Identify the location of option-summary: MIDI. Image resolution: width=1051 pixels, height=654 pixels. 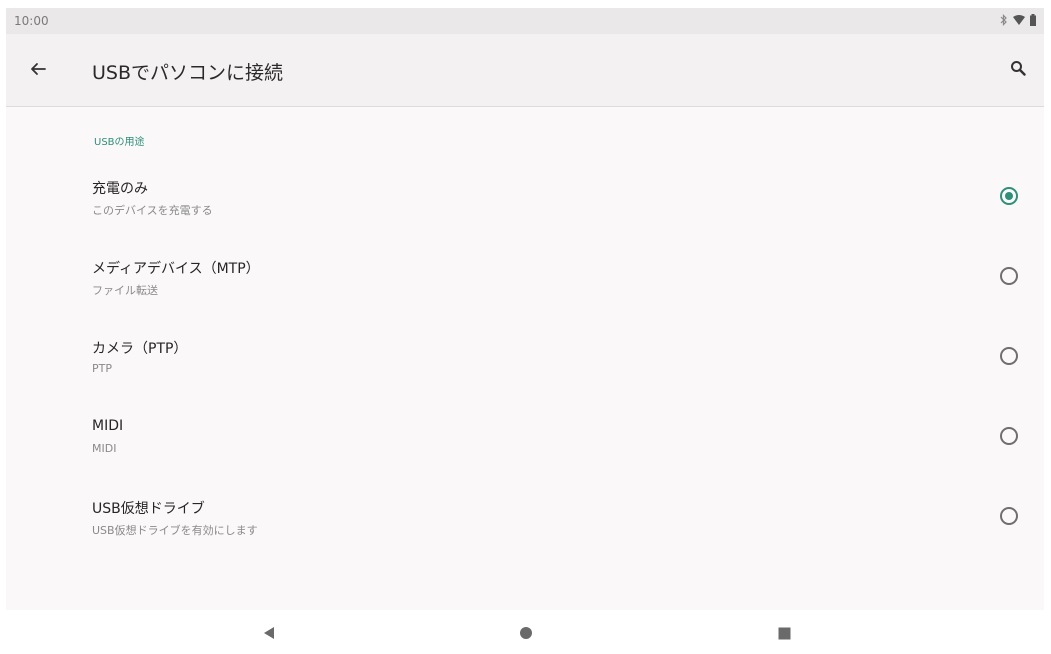
(104, 448).